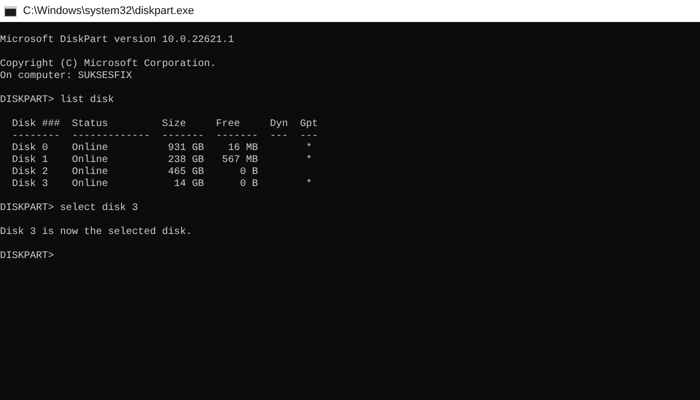 The image size is (700, 400). Describe the element at coordinates (162, 148) in the screenshot. I see `console-line: Disk 0 Online 931 GB 16 MB *` at that location.